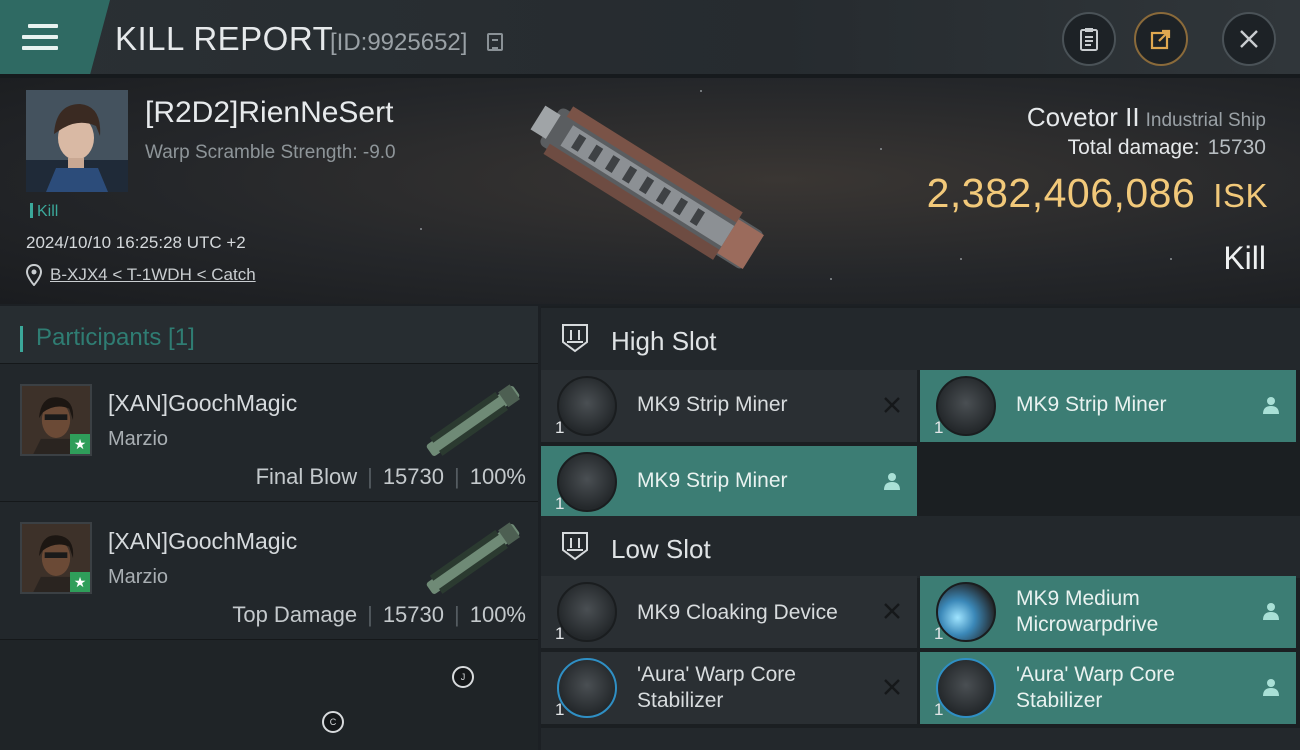 The width and height of the screenshot is (1300, 750). Describe the element at coordinates (737, 612) in the screenshot. I see `module-name: MK9 Cloaking Device` at that location.